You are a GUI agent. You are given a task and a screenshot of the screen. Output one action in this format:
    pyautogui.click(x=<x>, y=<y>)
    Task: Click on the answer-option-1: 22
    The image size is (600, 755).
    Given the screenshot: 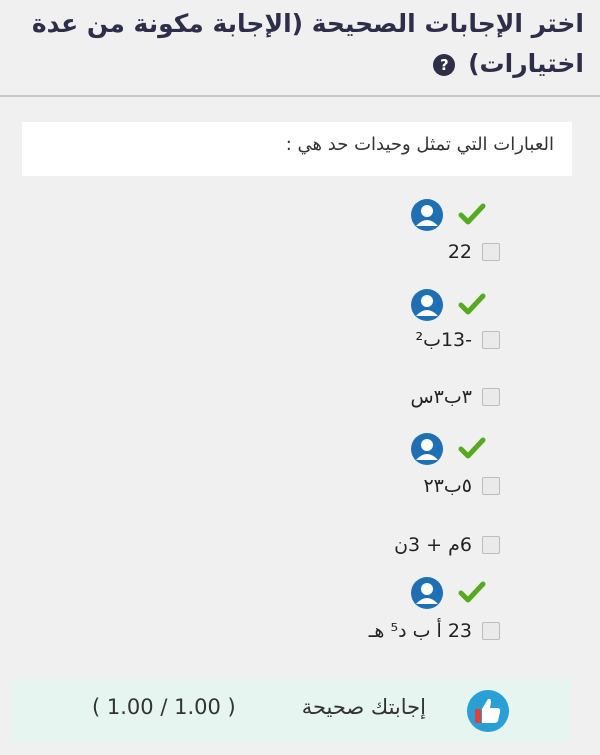 What is the action you would take?
    pyautogui.click(x=300, y=252)
    